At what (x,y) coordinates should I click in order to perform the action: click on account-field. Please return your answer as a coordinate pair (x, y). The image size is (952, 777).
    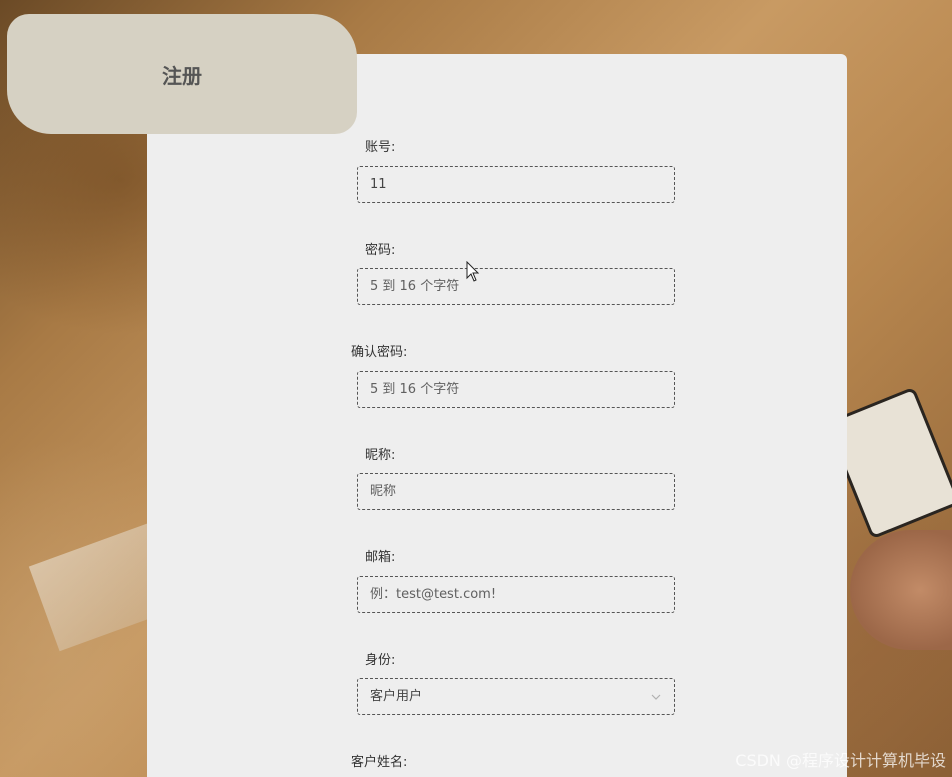
    Looking at the image, I should click on (516, 184).